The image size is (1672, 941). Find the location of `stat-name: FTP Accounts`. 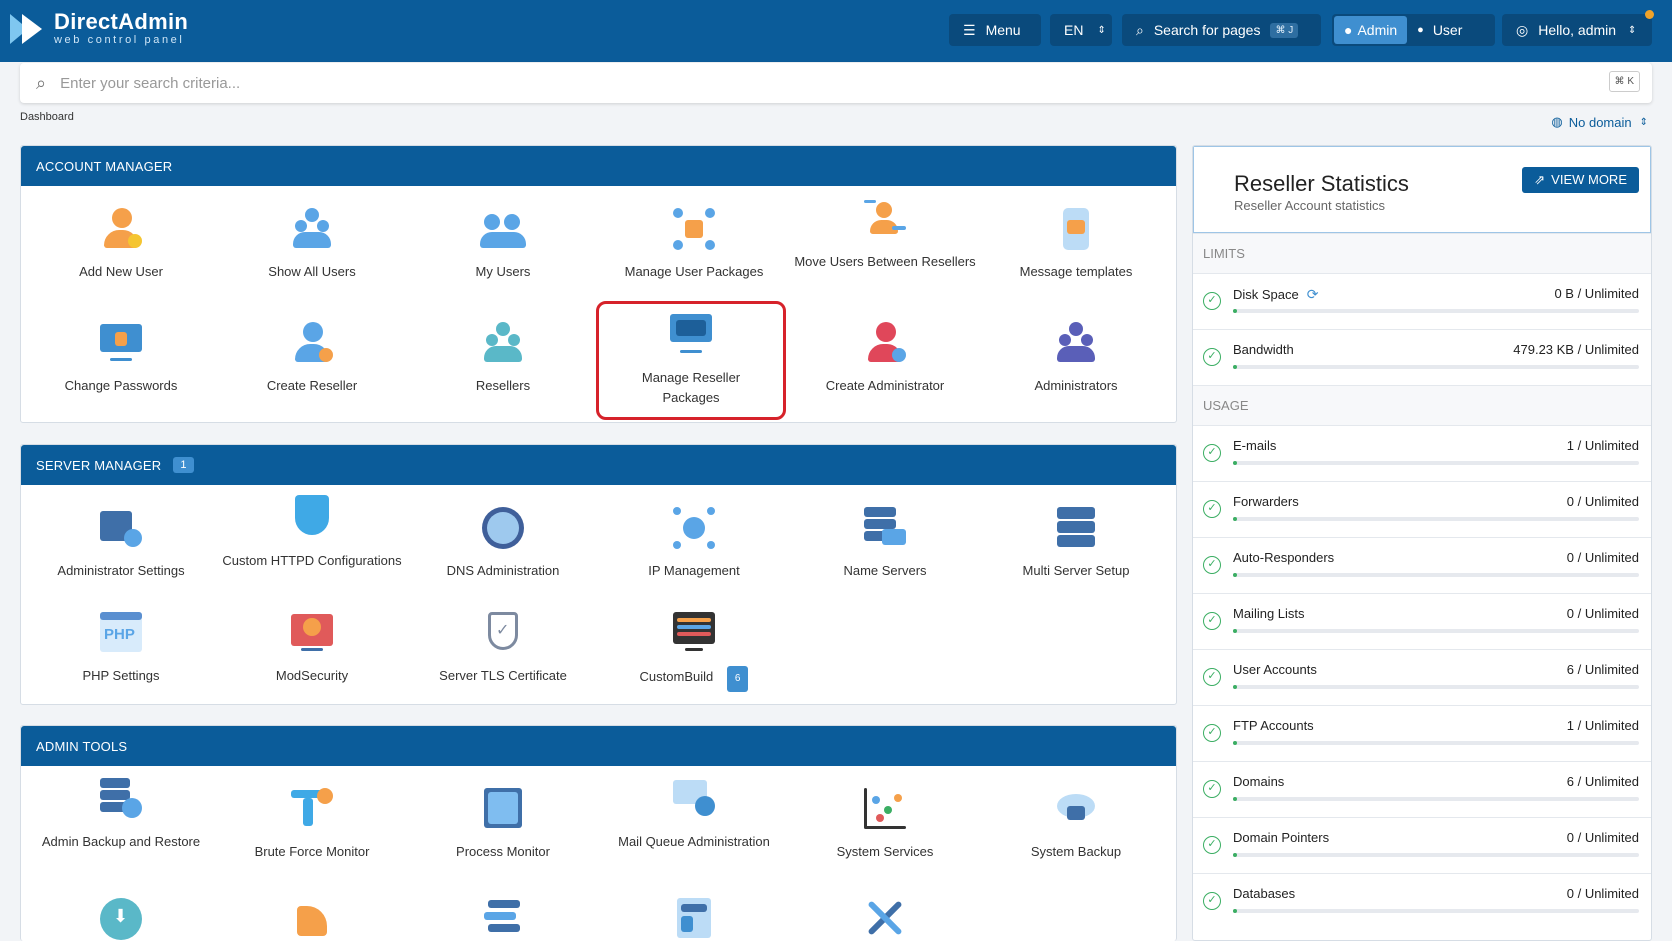

stat-name: FTP Accounts is located at coordinates (1273, 725).